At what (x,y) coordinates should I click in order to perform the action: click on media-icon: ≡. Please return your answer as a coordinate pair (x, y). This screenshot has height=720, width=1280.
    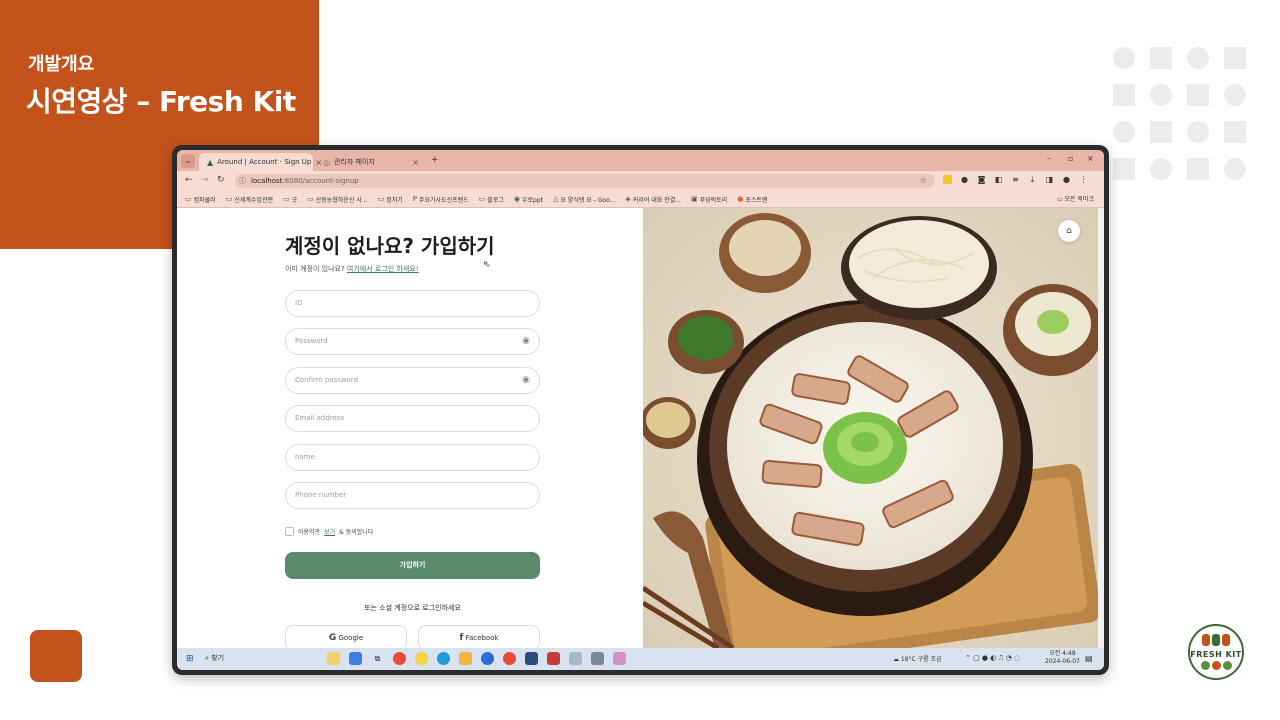
    Looking at the image, I should click on (1015, 179).